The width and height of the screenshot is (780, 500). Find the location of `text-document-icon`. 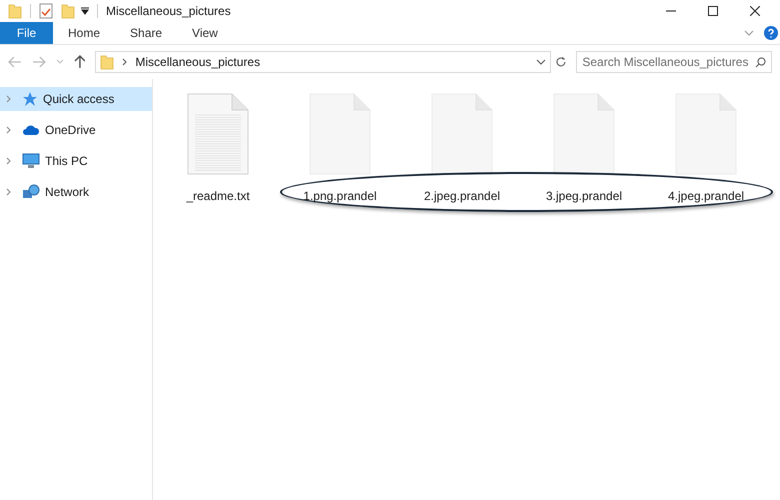

text-document-icon is located at coordinates (218, 134).